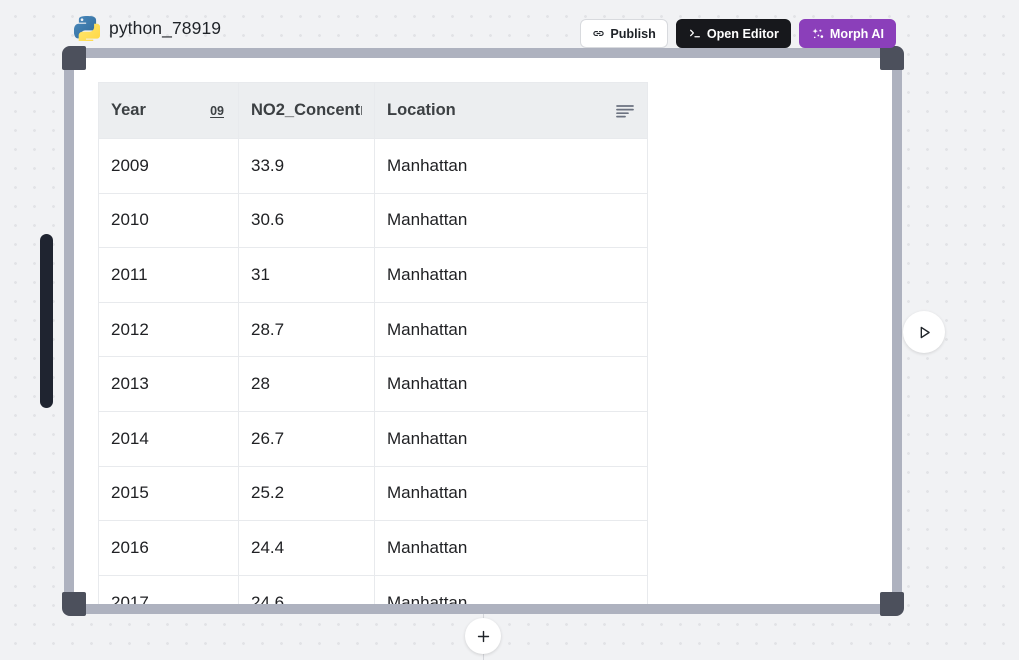  What do you see at coordinates (87, 28) in the screenshot?
I see `python-logo-icon` at bounding box center [87, 28].